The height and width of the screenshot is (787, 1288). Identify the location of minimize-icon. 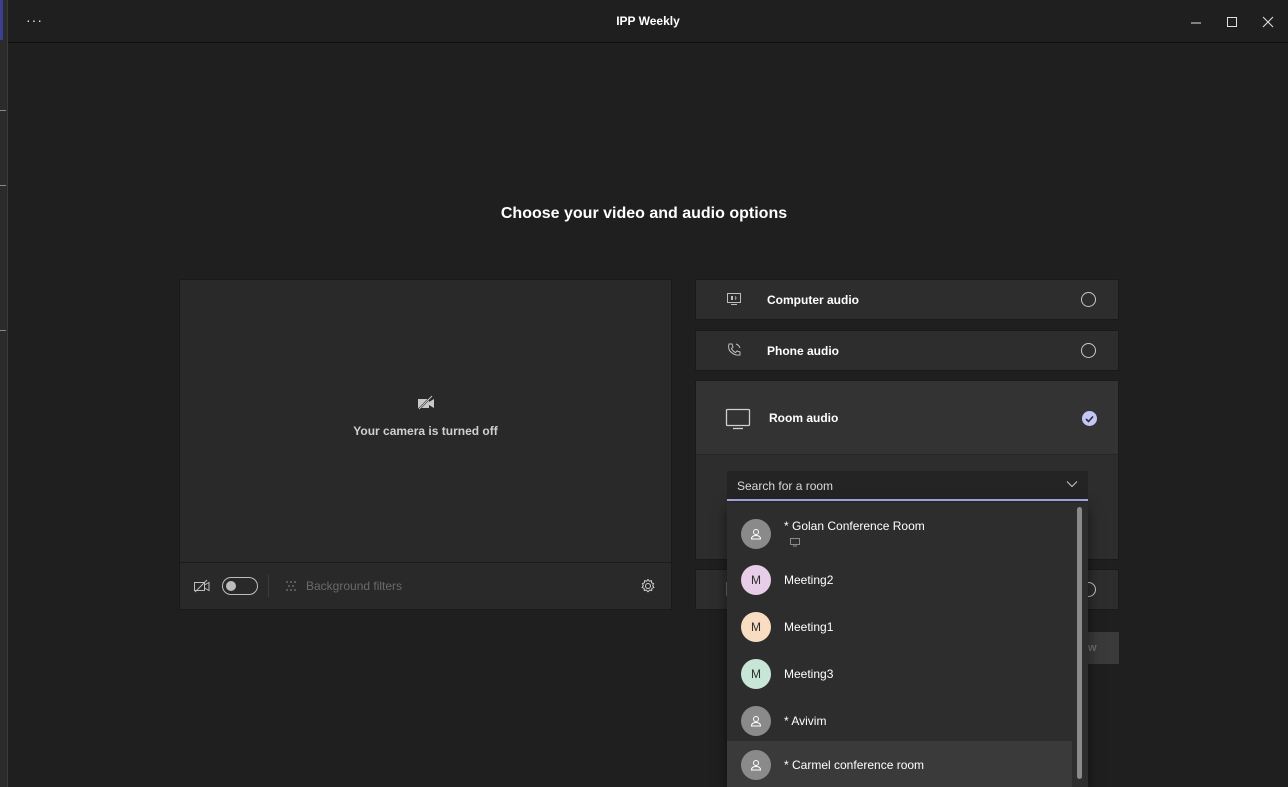
(1196, 23).